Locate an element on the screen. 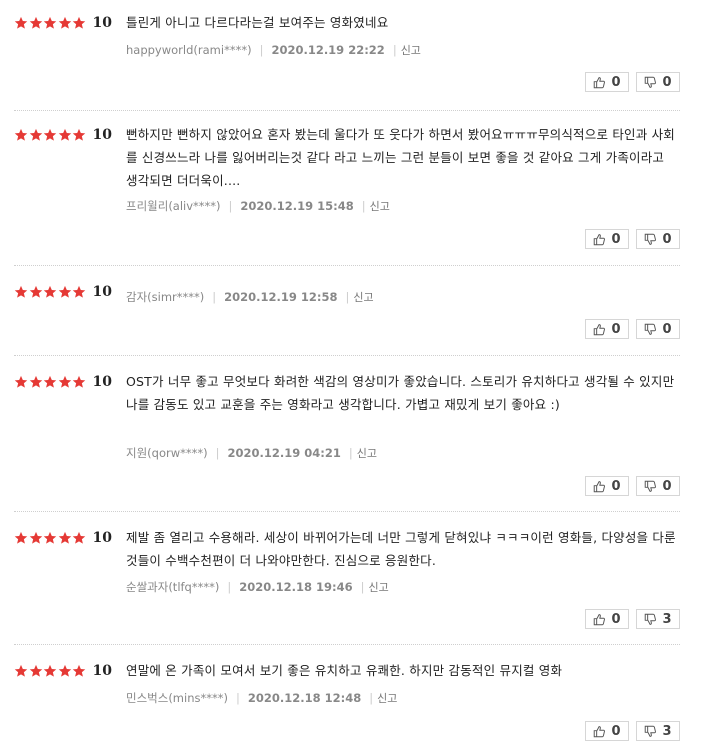 The image size is (708, 747). review-text: 틀린게 아니고 다르다라는걸 보여주는 영화였네요 is located at coordinates (257, 22).